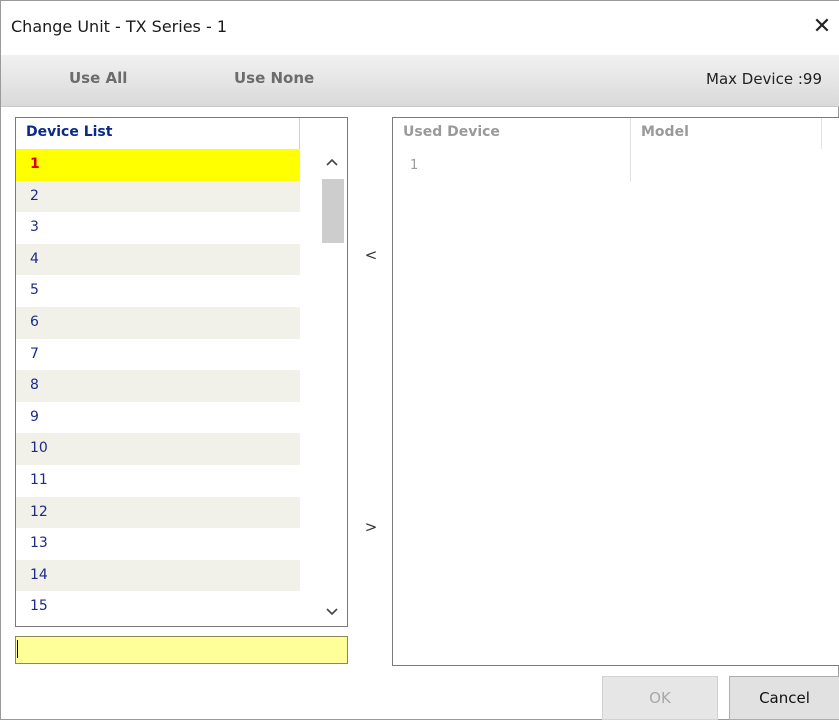 This screenshot has width=839, height=720. Describe the element at coordinates (420, 28) in the screenshot. I see `title-bar: Change Unit - TX Series - 1 ✕` at that location.